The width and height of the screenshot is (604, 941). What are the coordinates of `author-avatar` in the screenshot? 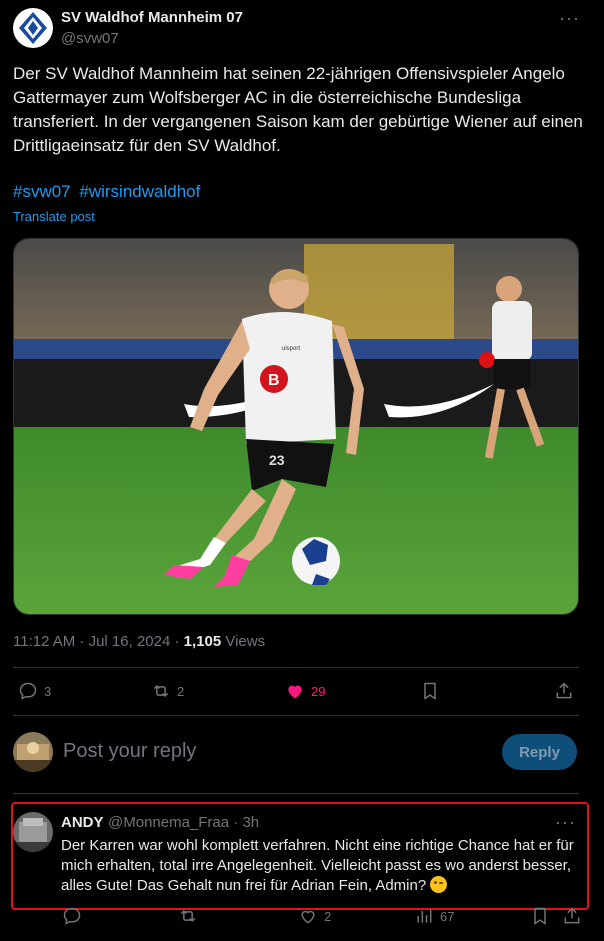 It's located at (33, 28).